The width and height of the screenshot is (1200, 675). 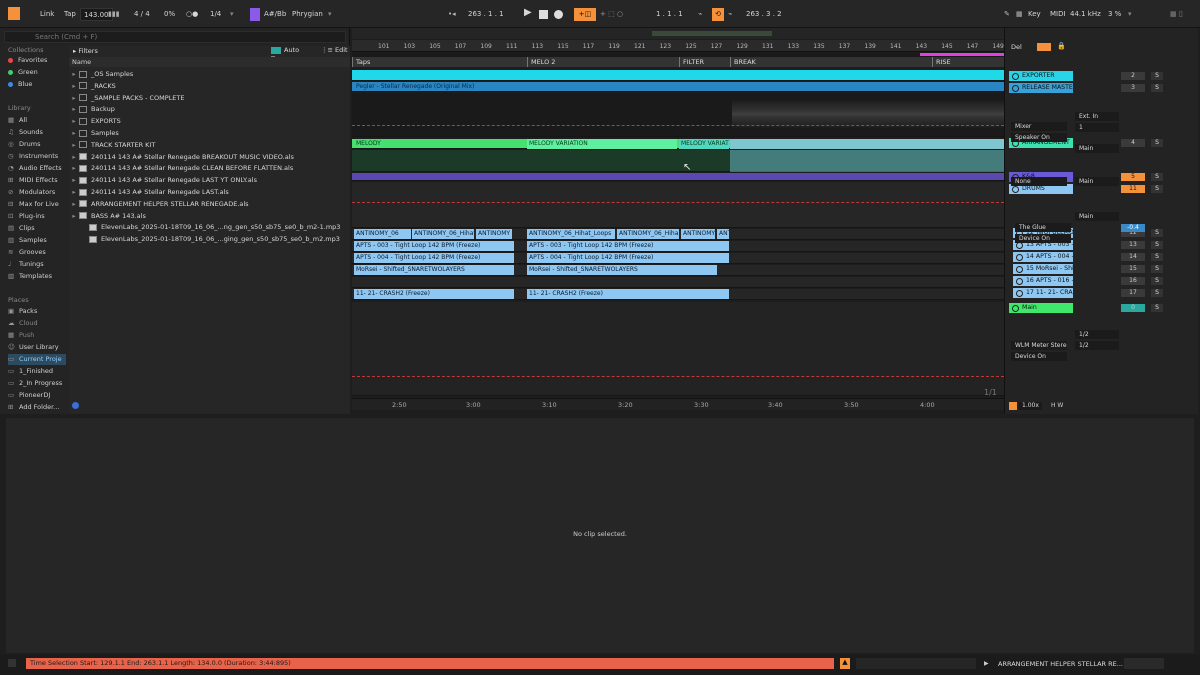 What do you see at coordinates (1097, 148) in the screenshot?
I see `routing-main-1: Main` at bounding box center [1097, 148].